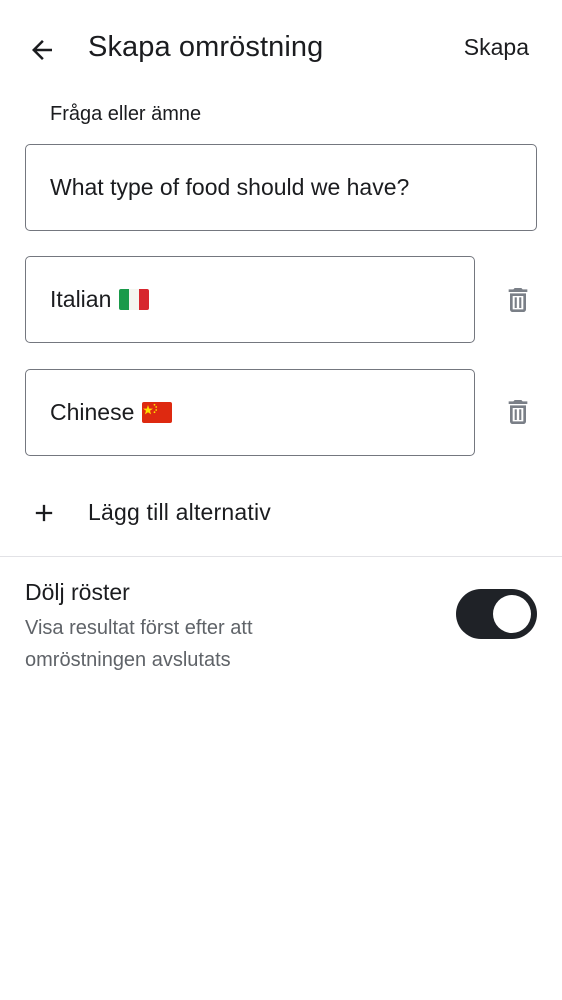 The height and width of the screenshot is (1000, 562). I want to click on italy-flag-icon, so click(134, 299).